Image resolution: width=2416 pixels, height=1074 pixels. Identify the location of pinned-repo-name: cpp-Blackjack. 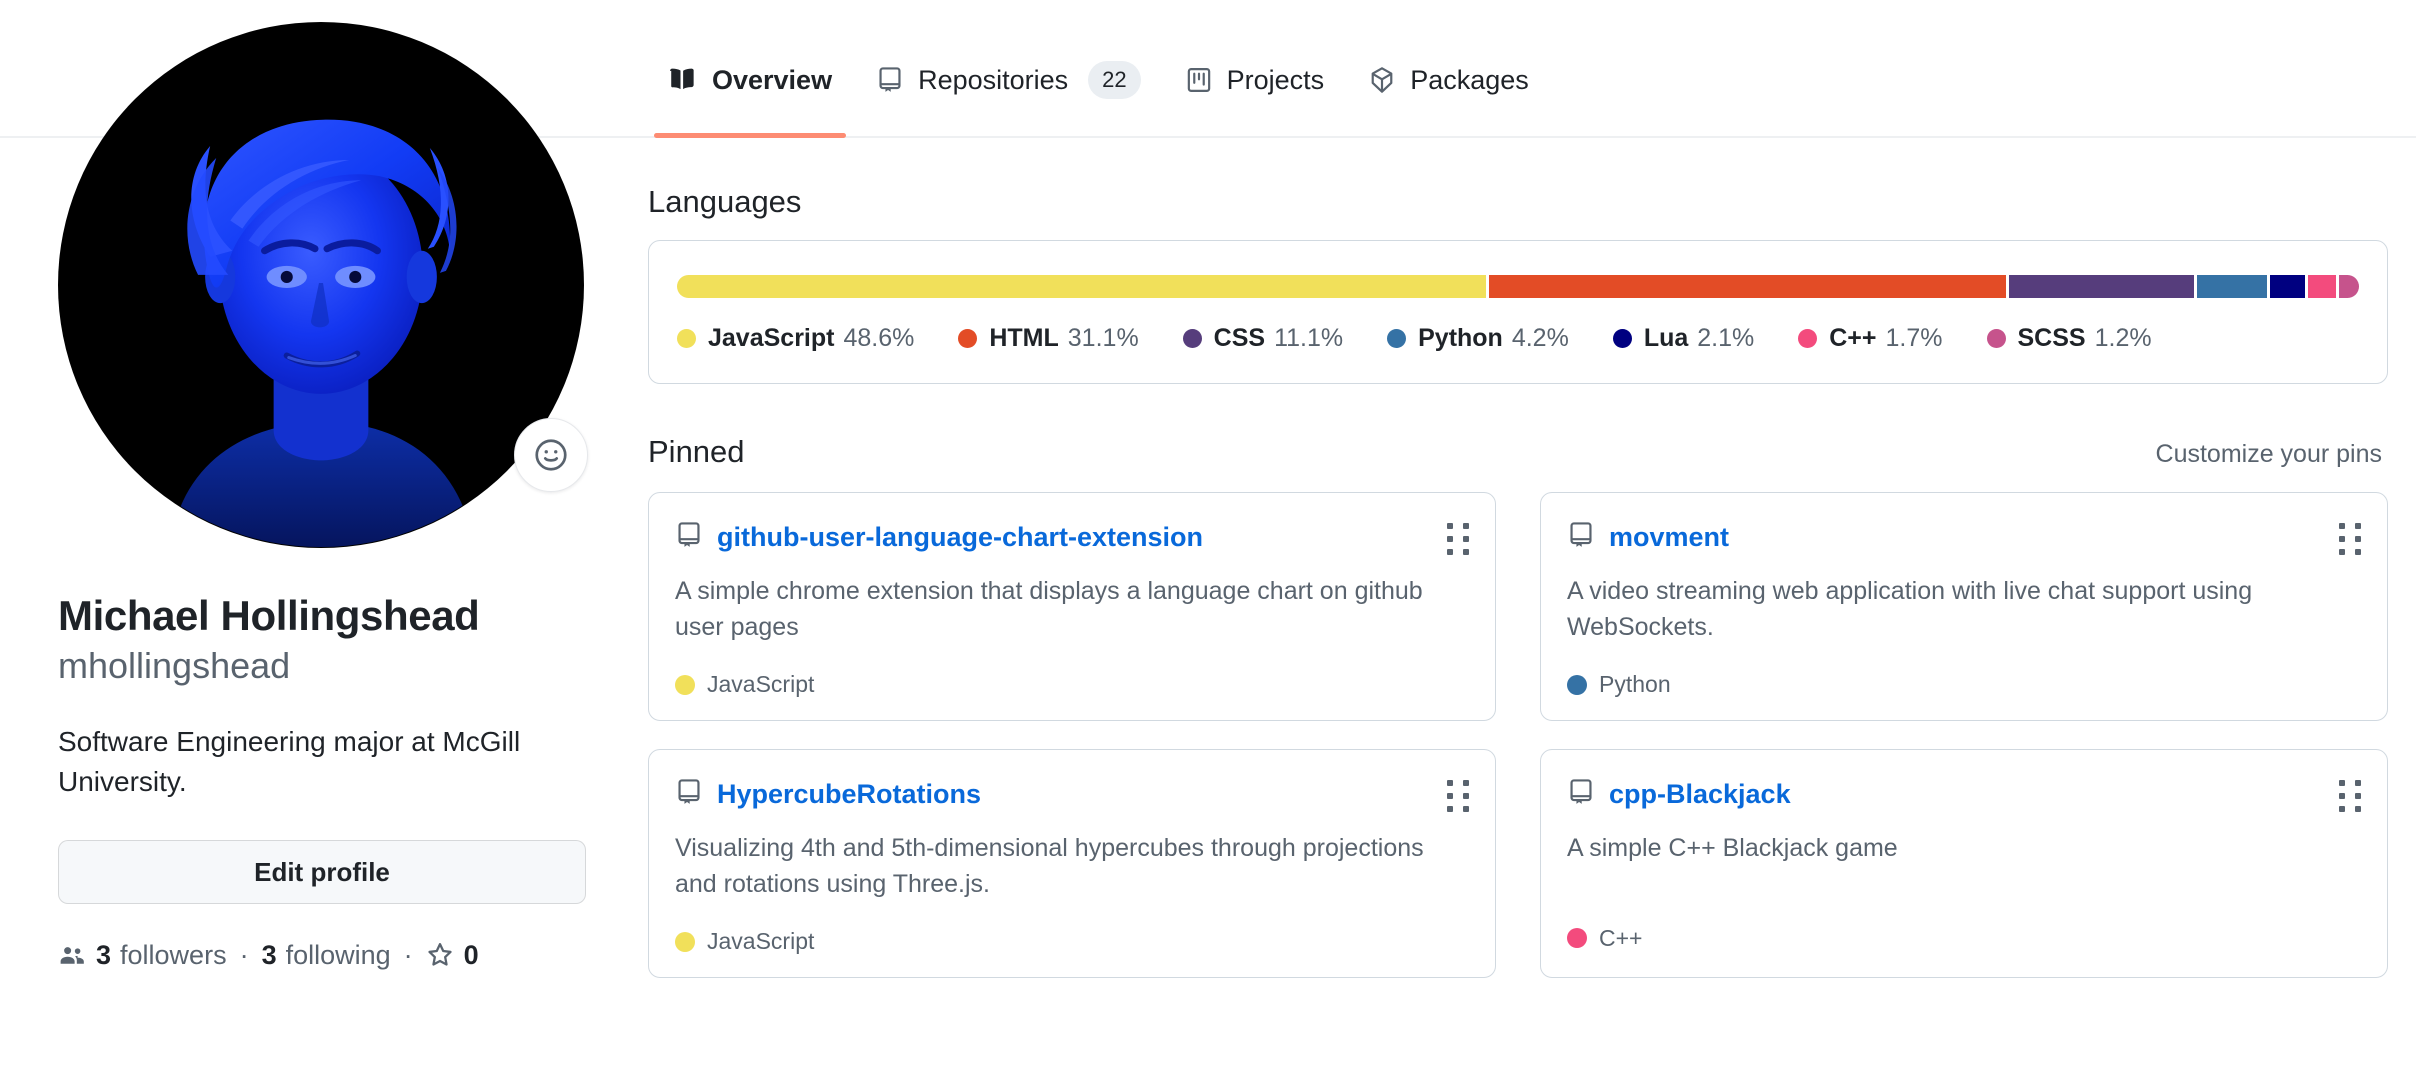
(1700, 794).